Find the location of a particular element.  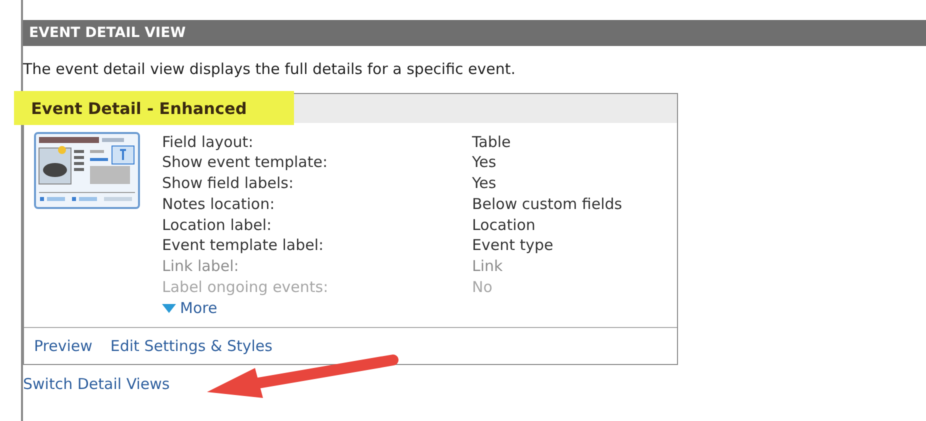

field-label: Label ongoing events: is located at coordinates (246, 287).